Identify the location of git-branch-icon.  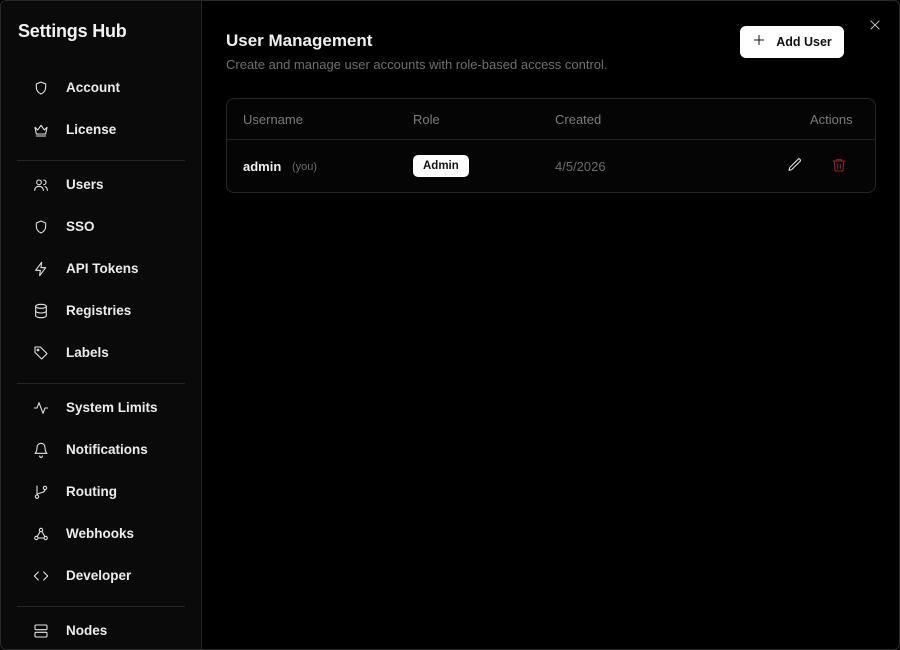
(41, 492).